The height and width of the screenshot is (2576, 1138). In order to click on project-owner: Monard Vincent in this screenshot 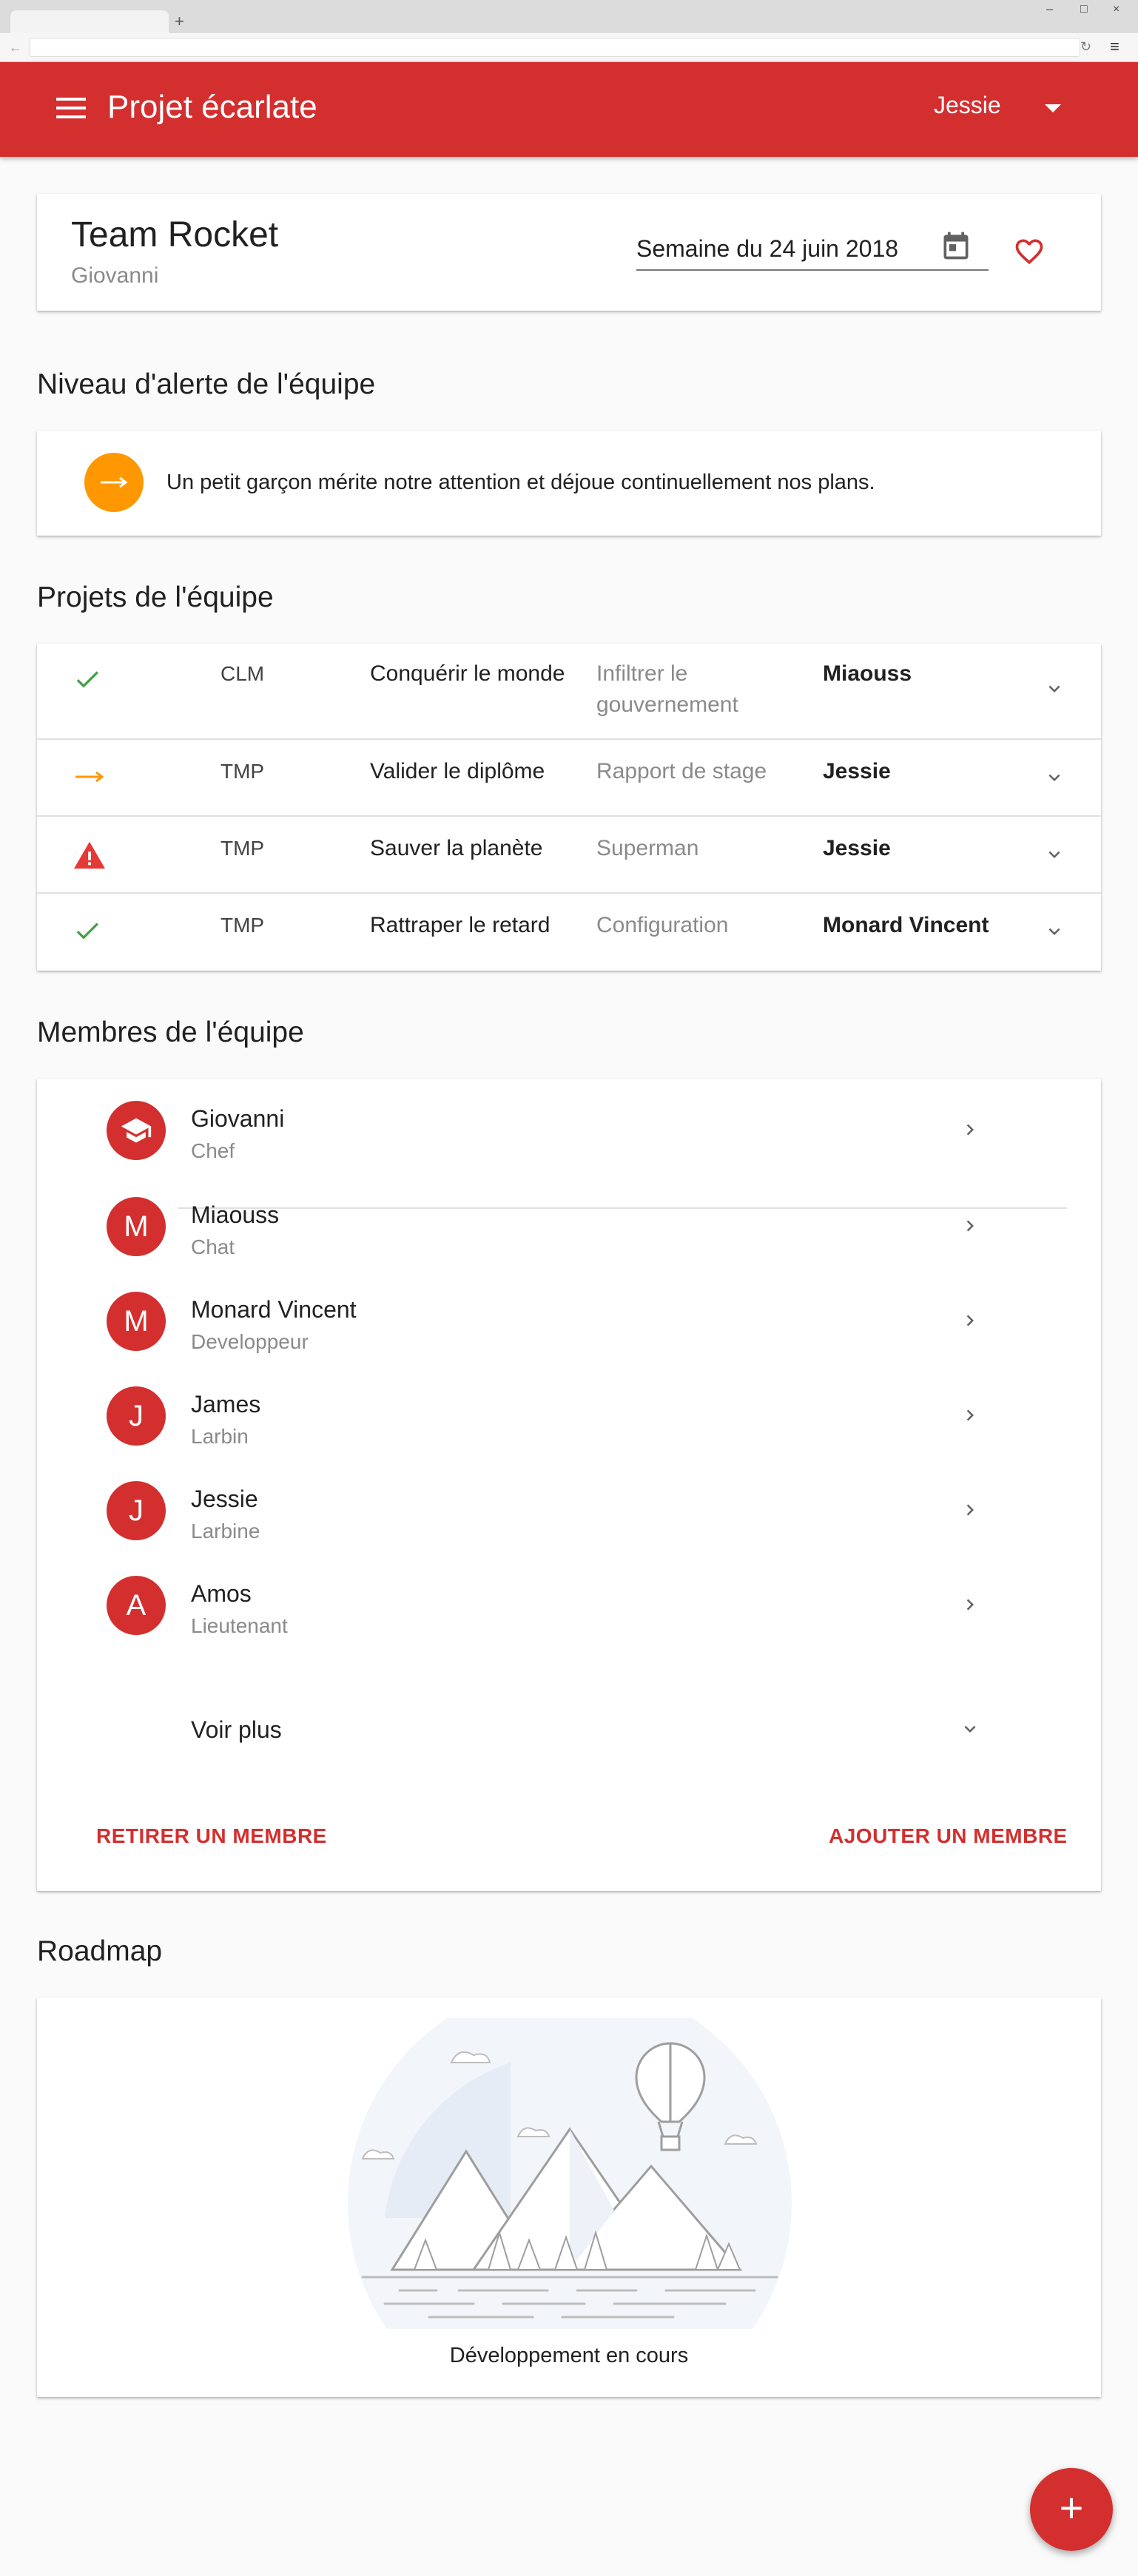, I will do `click(906, 925)`.